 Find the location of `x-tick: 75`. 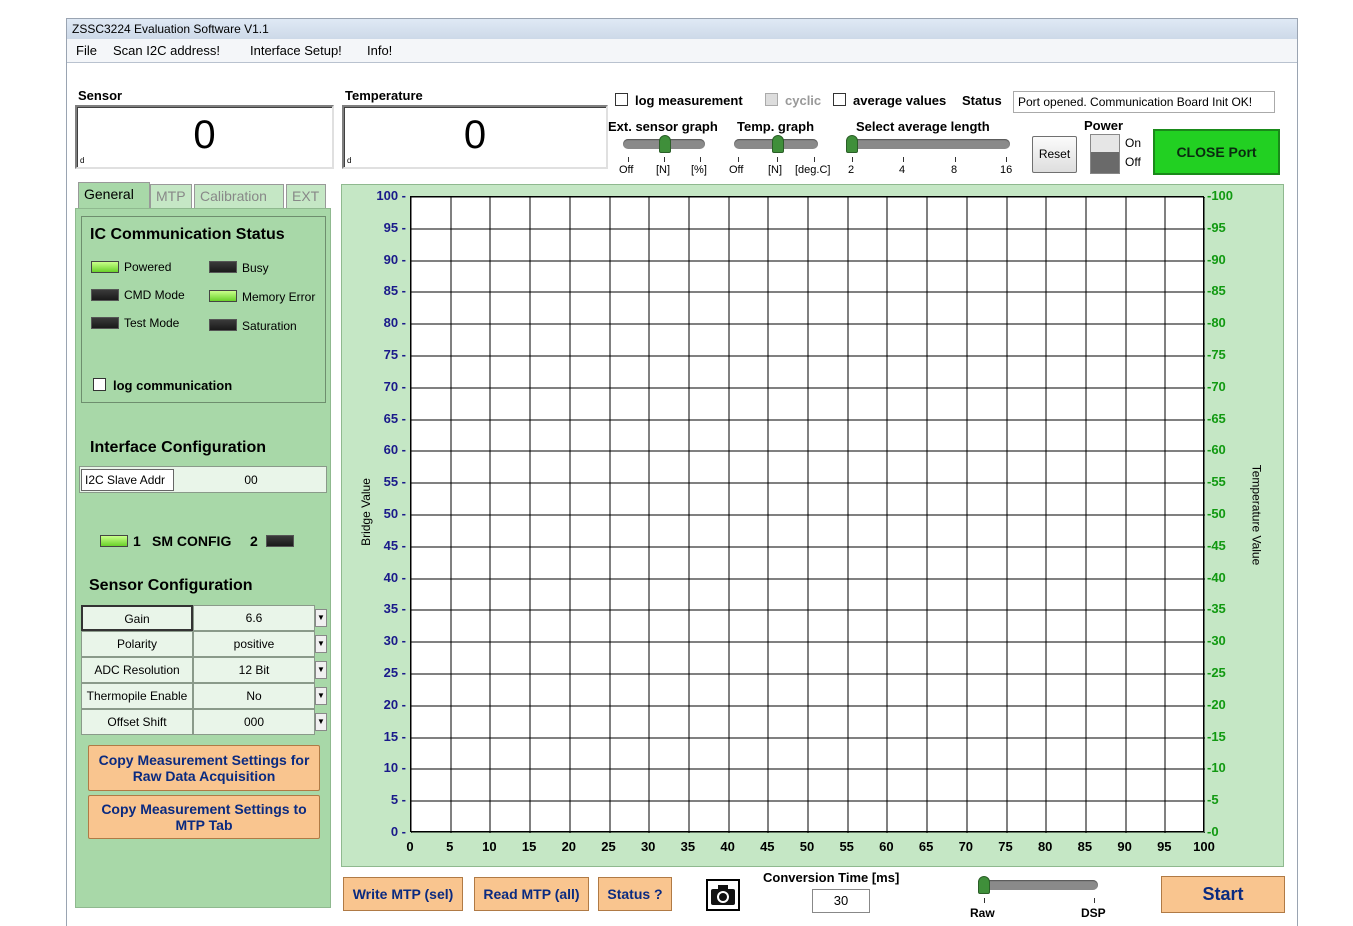

x-tick: 75 is located at coordinates (1005, 846).